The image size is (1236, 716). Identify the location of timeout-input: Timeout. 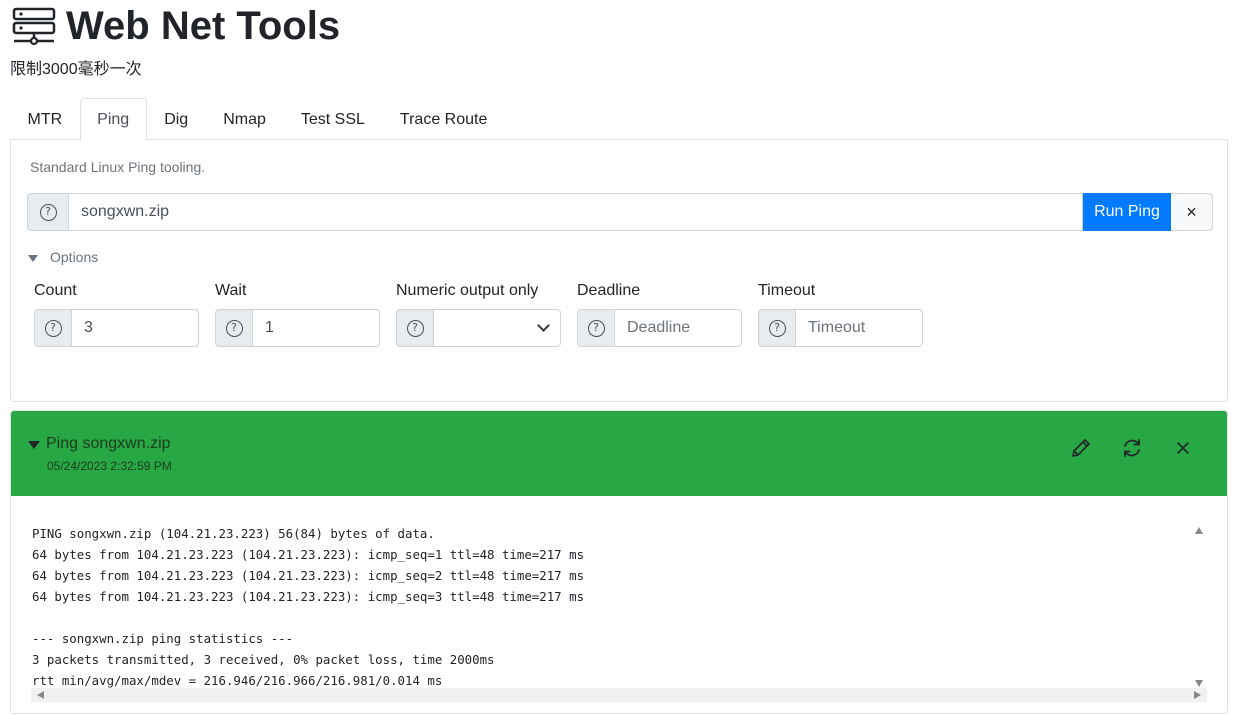
(859, 328).